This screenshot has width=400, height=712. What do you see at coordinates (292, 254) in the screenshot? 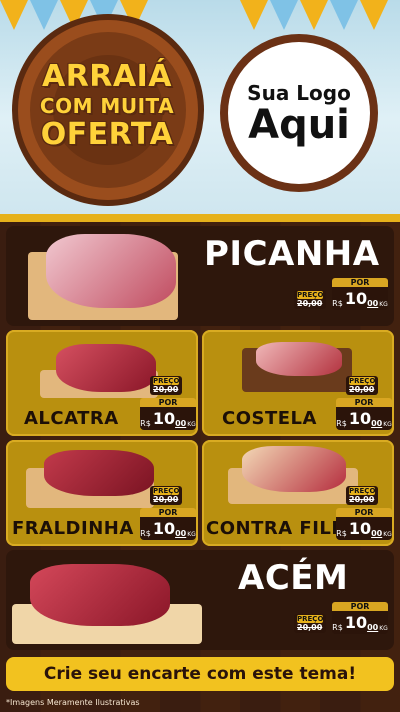
I see `product-name: PICANHA` at bounding box center [292, 254].